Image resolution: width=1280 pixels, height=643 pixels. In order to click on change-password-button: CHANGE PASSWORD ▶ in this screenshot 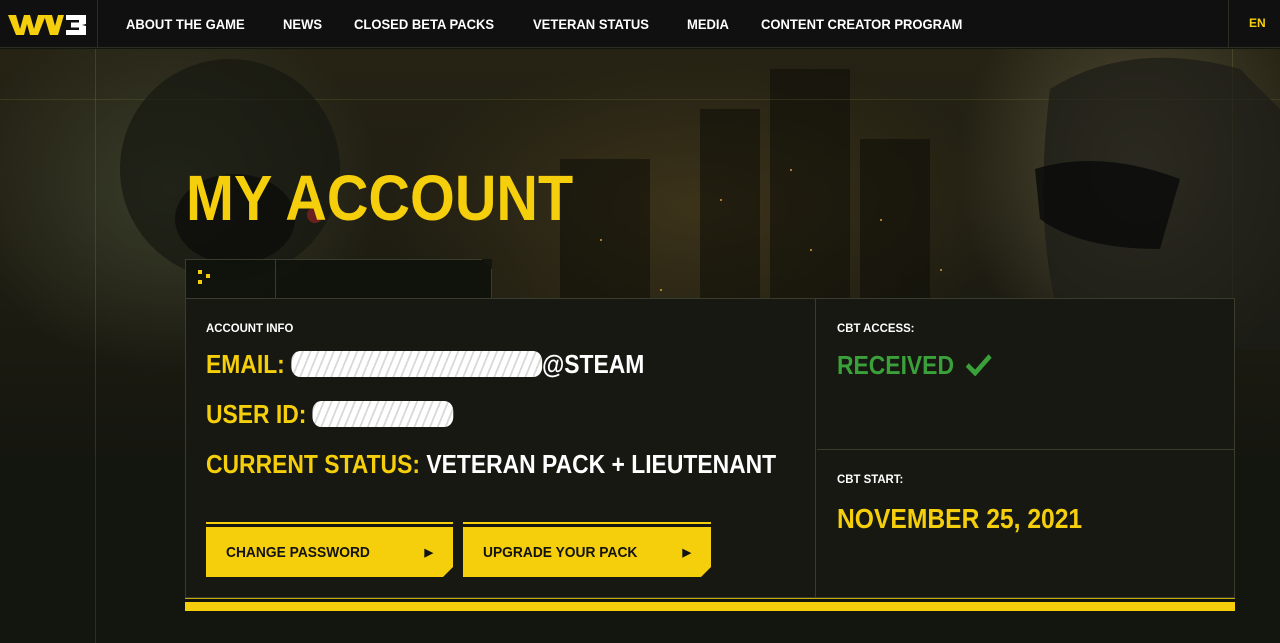, I will do `click(329, 552)`.